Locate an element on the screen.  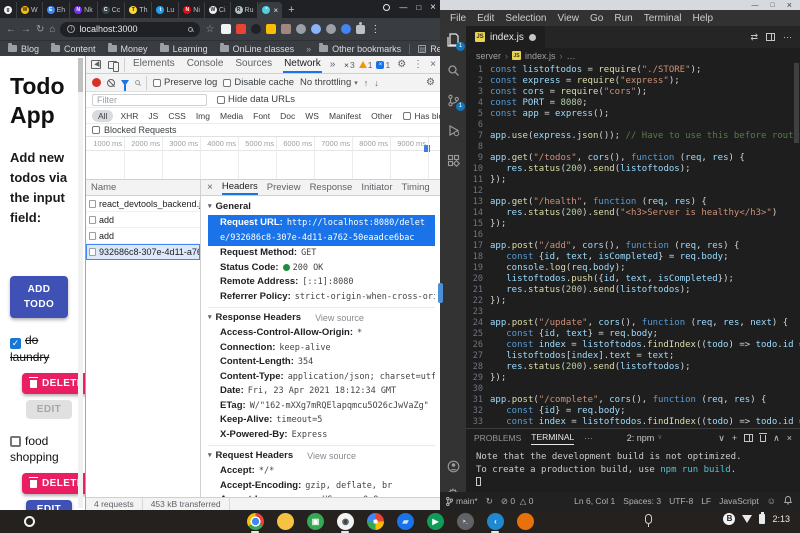
menu-edit: Edit is located at coordinates (485, 18).